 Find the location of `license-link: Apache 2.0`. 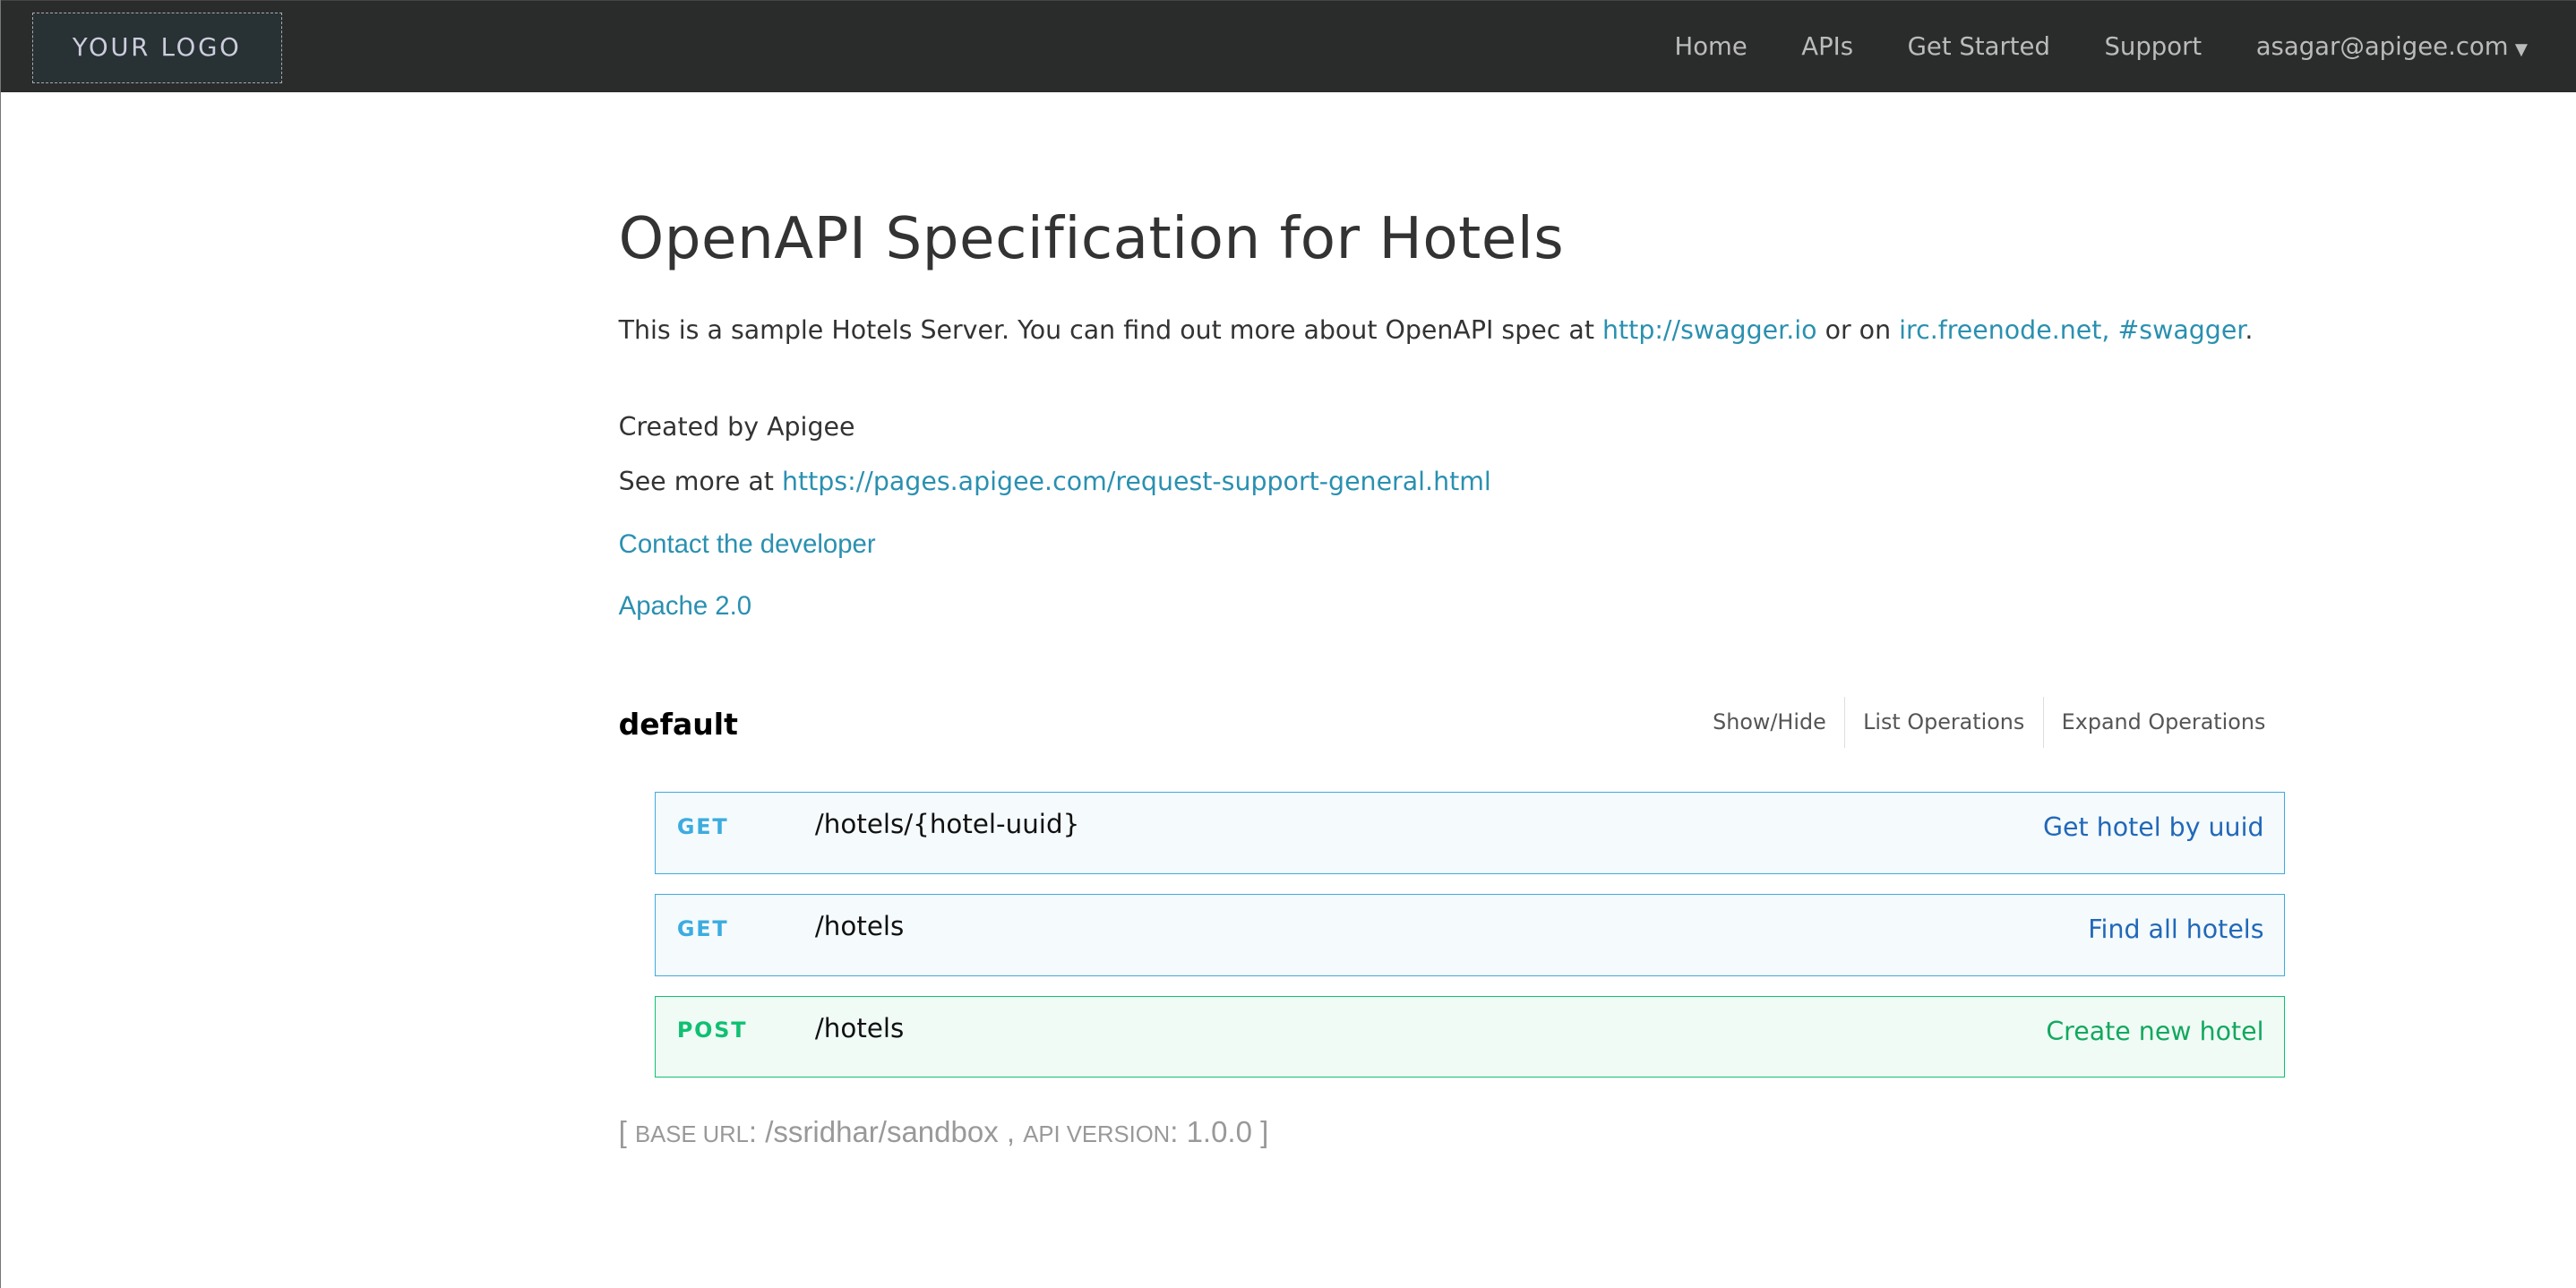

license-link: Apache 2.0 is located at coordinates (685, 606).